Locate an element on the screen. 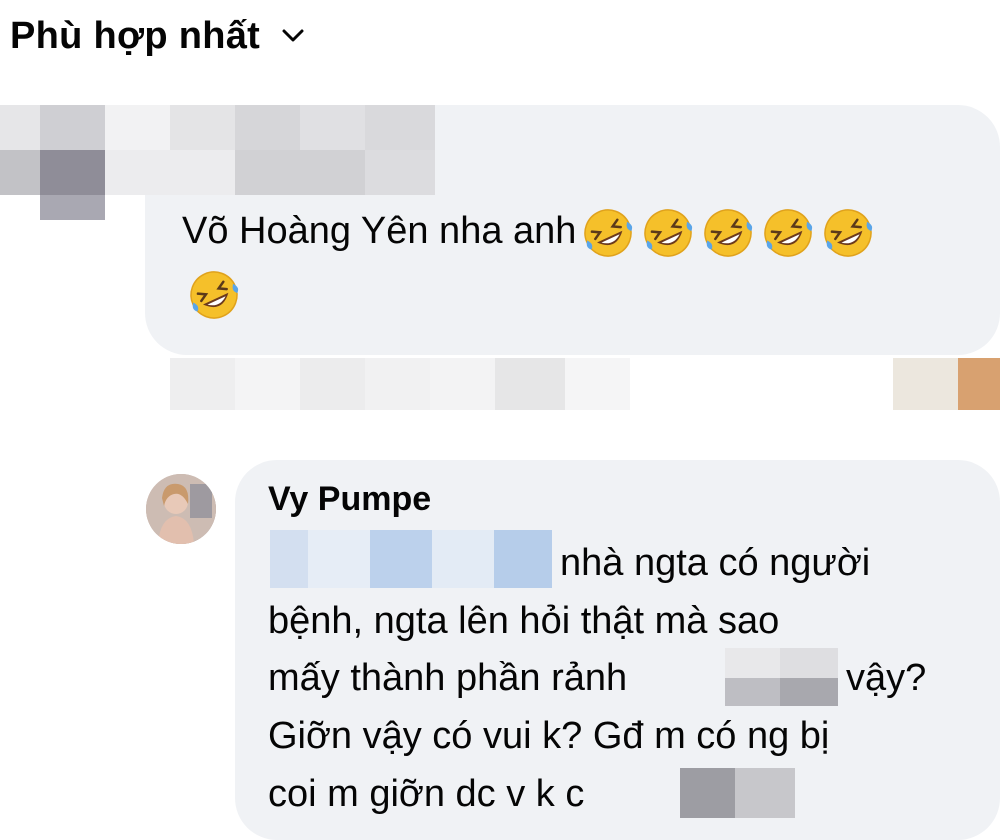 The width and height of the screenshot is (1000, 840). reply-line-3: mấy thành phần rảnh is located at coordinates (448, 678).